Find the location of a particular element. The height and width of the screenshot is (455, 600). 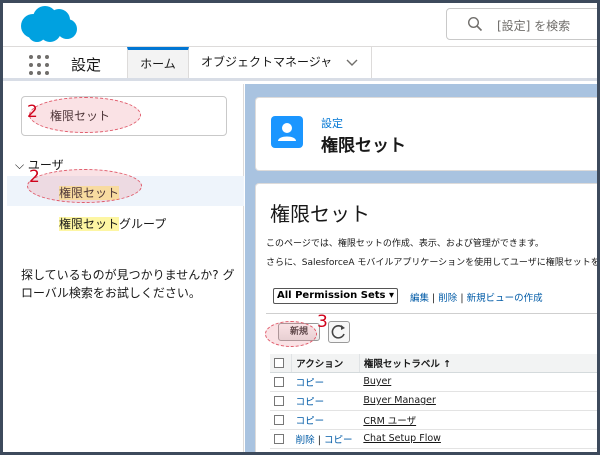

sort-asc-icon: ↑ is located at coordinates (447, 364).